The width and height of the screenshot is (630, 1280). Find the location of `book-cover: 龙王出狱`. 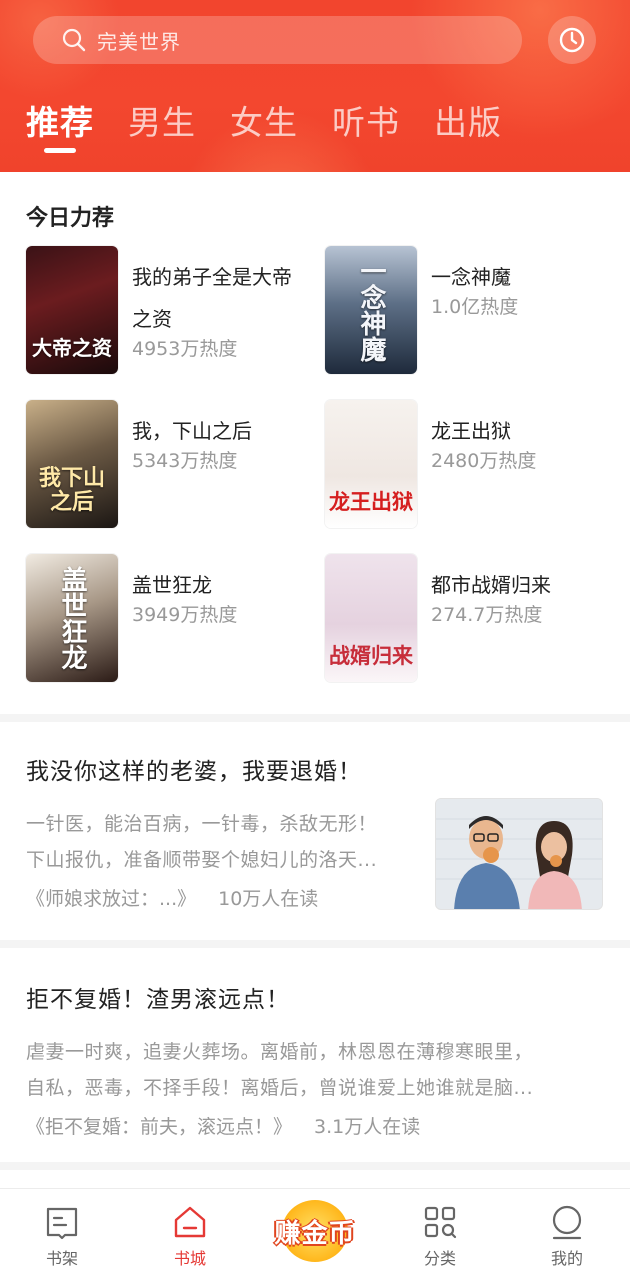

book-cover: 龙王出狱 is located at coordinates (371, 464).